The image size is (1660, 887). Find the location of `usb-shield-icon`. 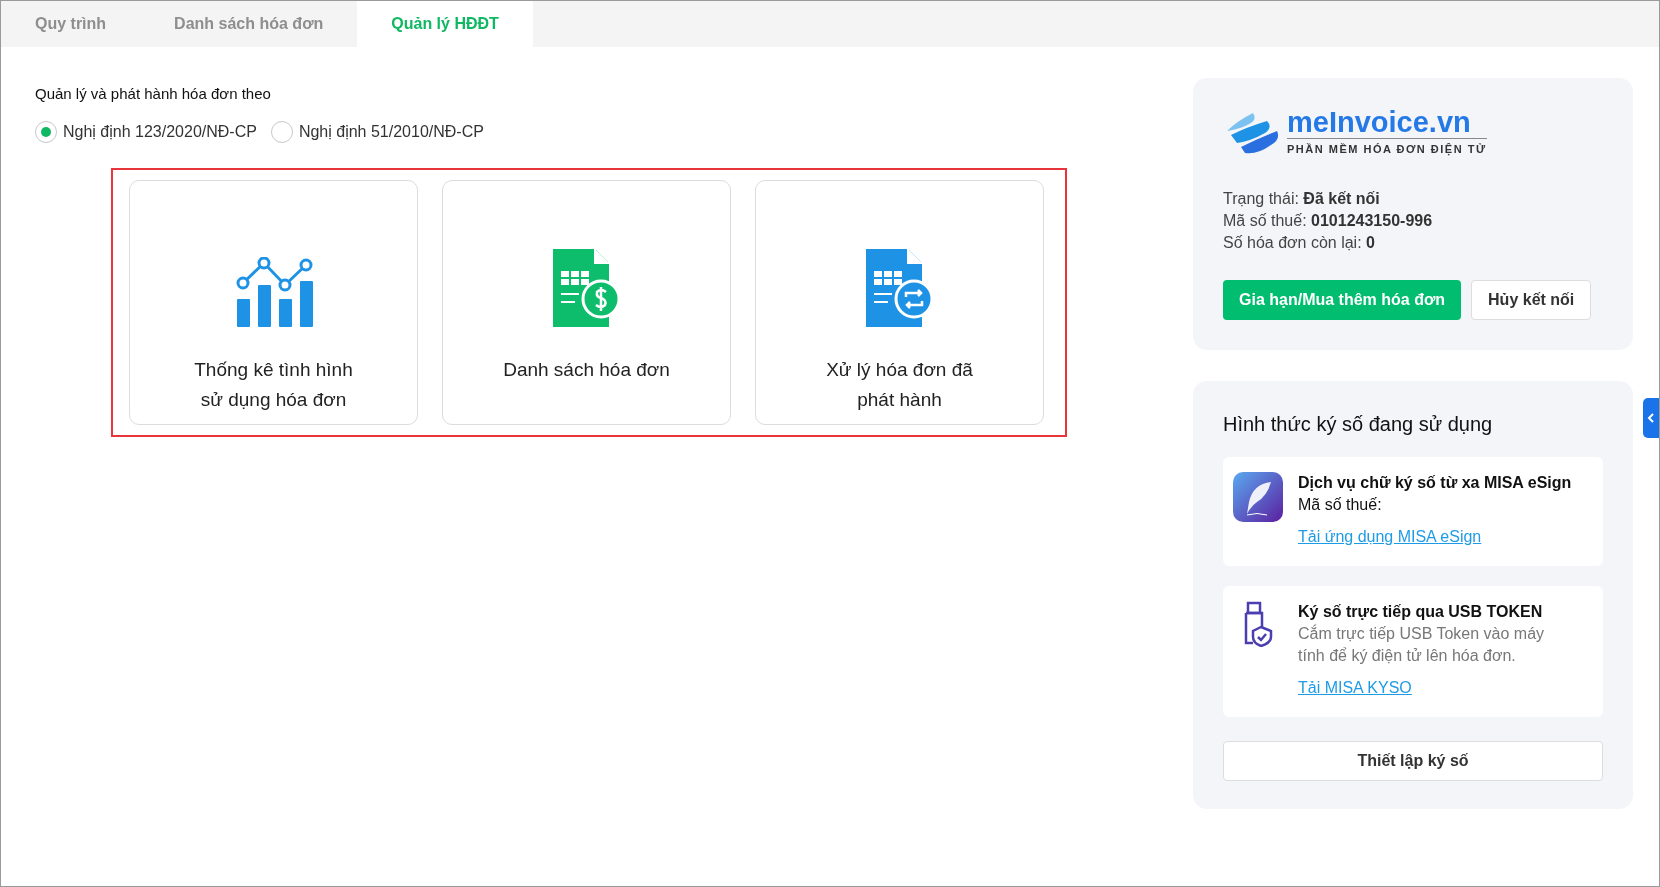

usb-shield-icon is located at coordinates (1258, 623).